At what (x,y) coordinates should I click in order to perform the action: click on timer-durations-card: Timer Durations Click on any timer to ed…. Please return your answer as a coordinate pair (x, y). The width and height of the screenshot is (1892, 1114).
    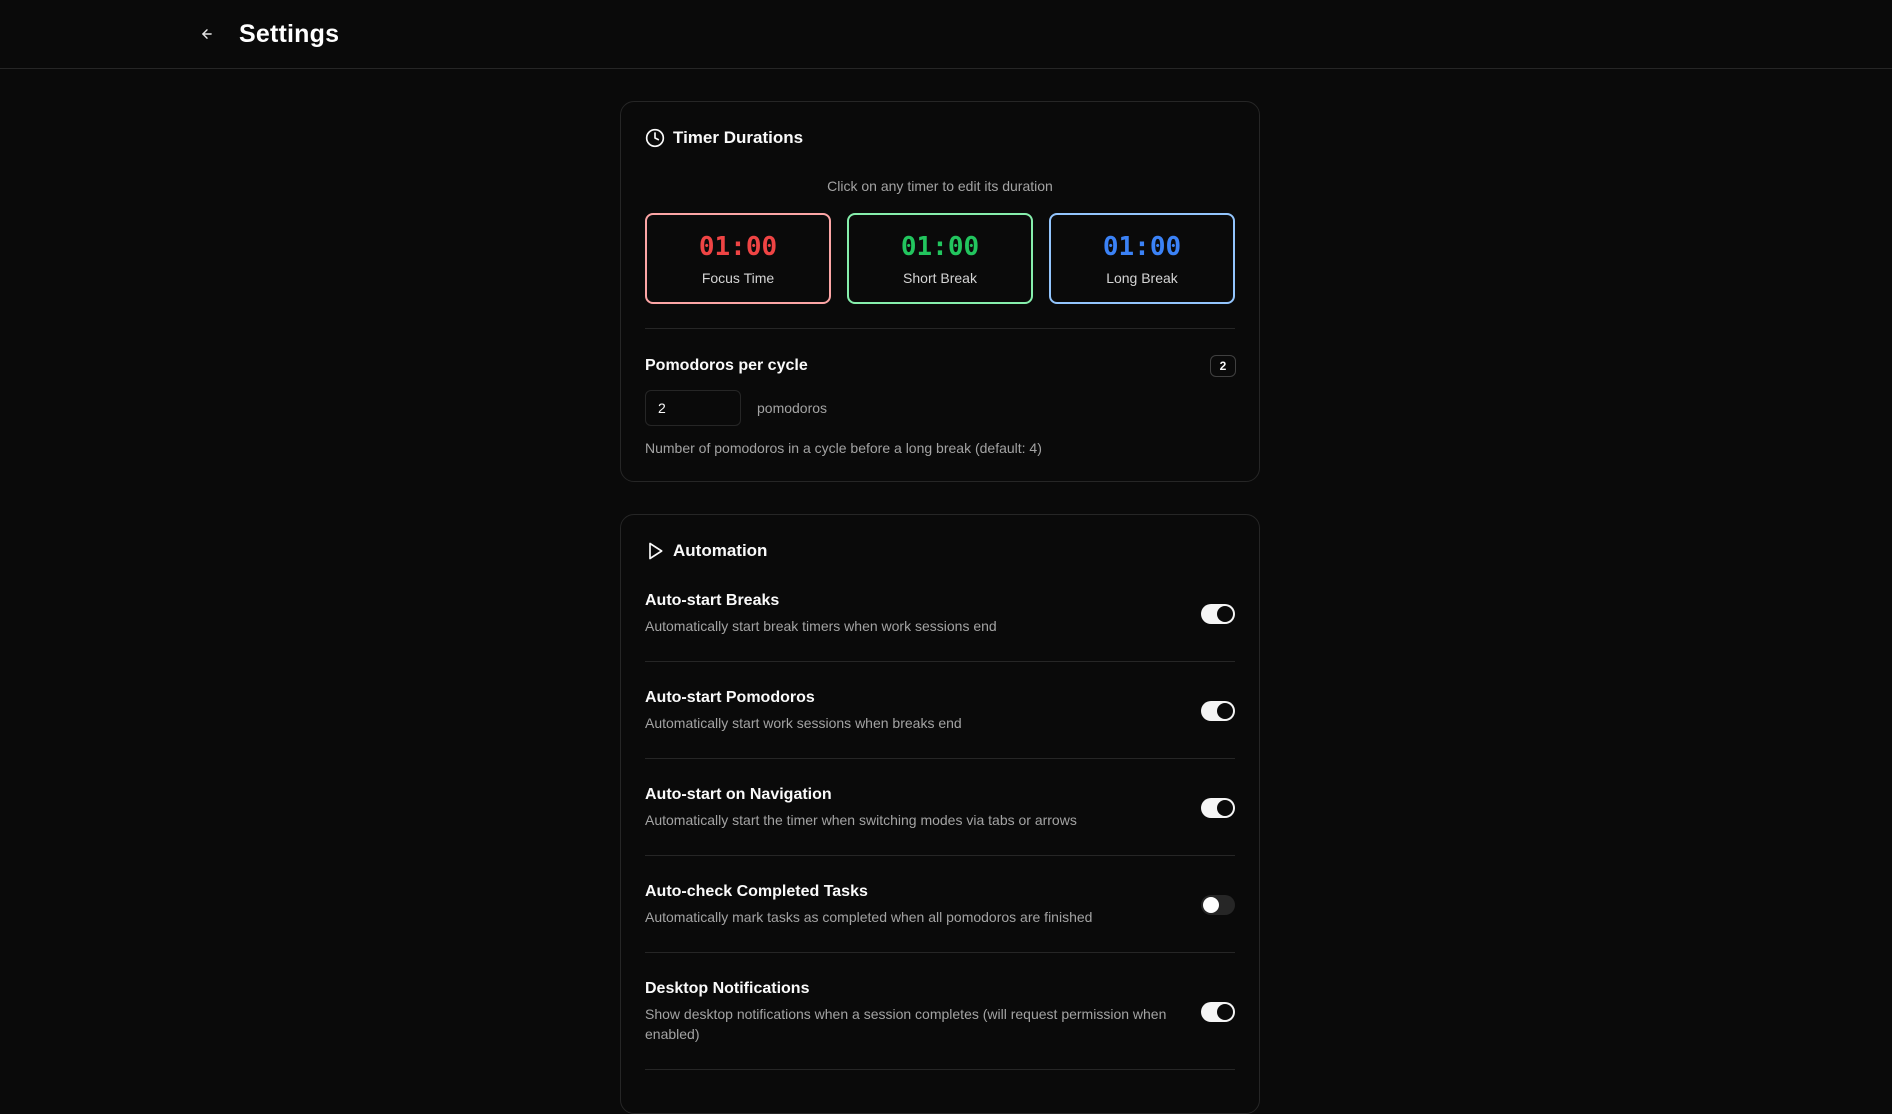
    Looking at the image, I should click on (940, 291).